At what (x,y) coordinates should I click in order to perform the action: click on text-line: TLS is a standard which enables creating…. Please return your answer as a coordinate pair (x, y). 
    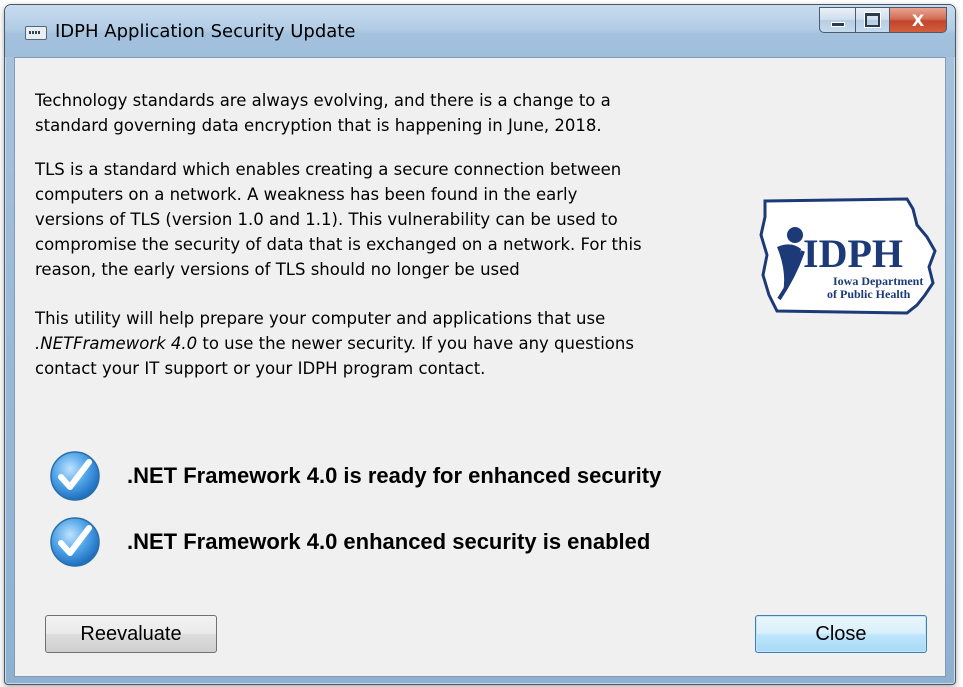
    Looking at the image, I should click on (328, 169).